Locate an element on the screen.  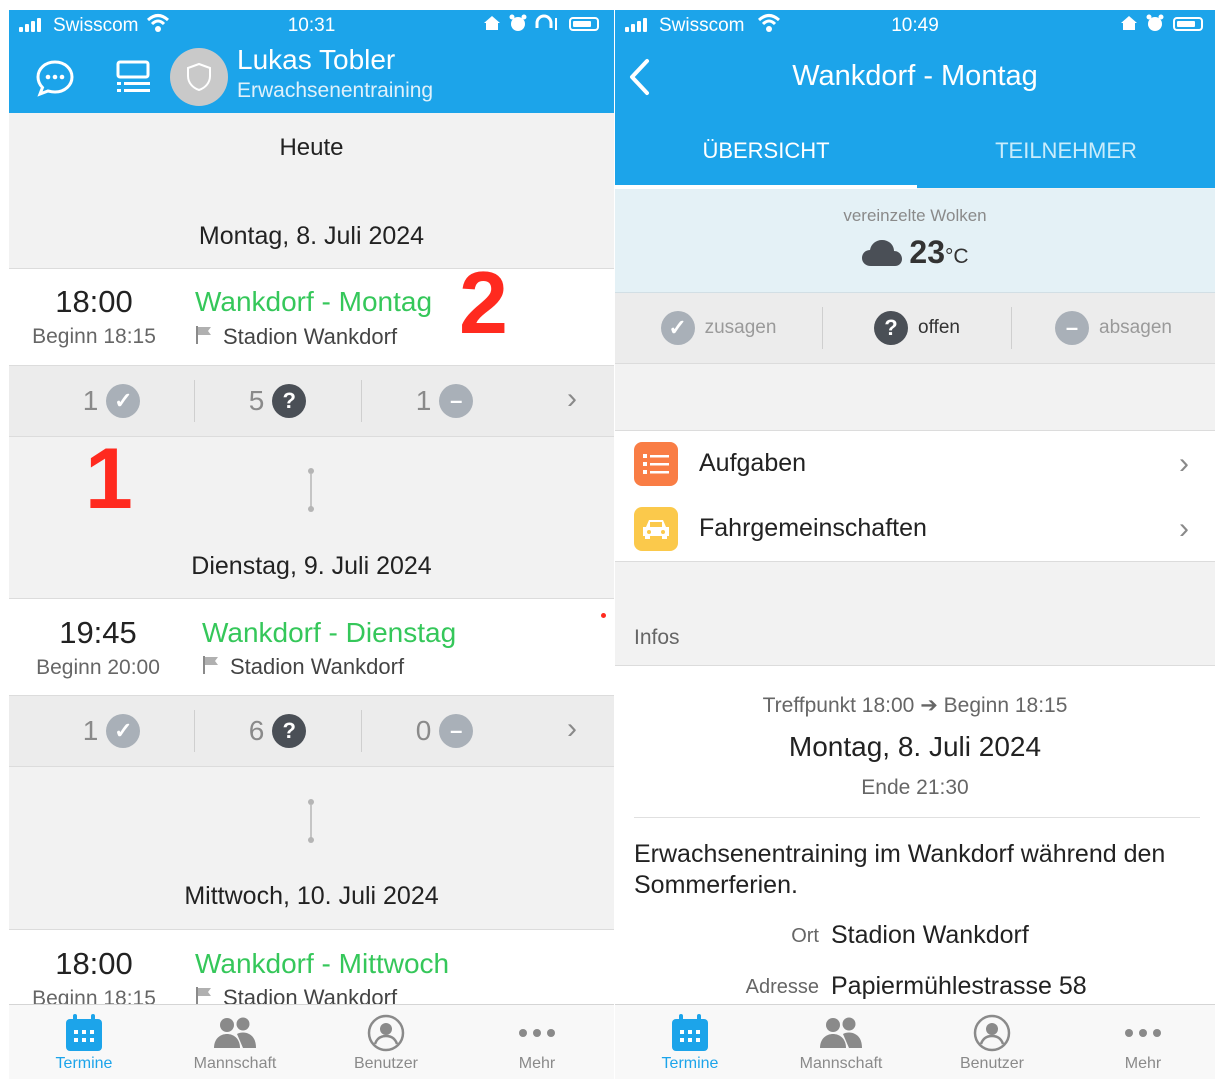
decline-label: absagen is located at coordinates (1135, 327).